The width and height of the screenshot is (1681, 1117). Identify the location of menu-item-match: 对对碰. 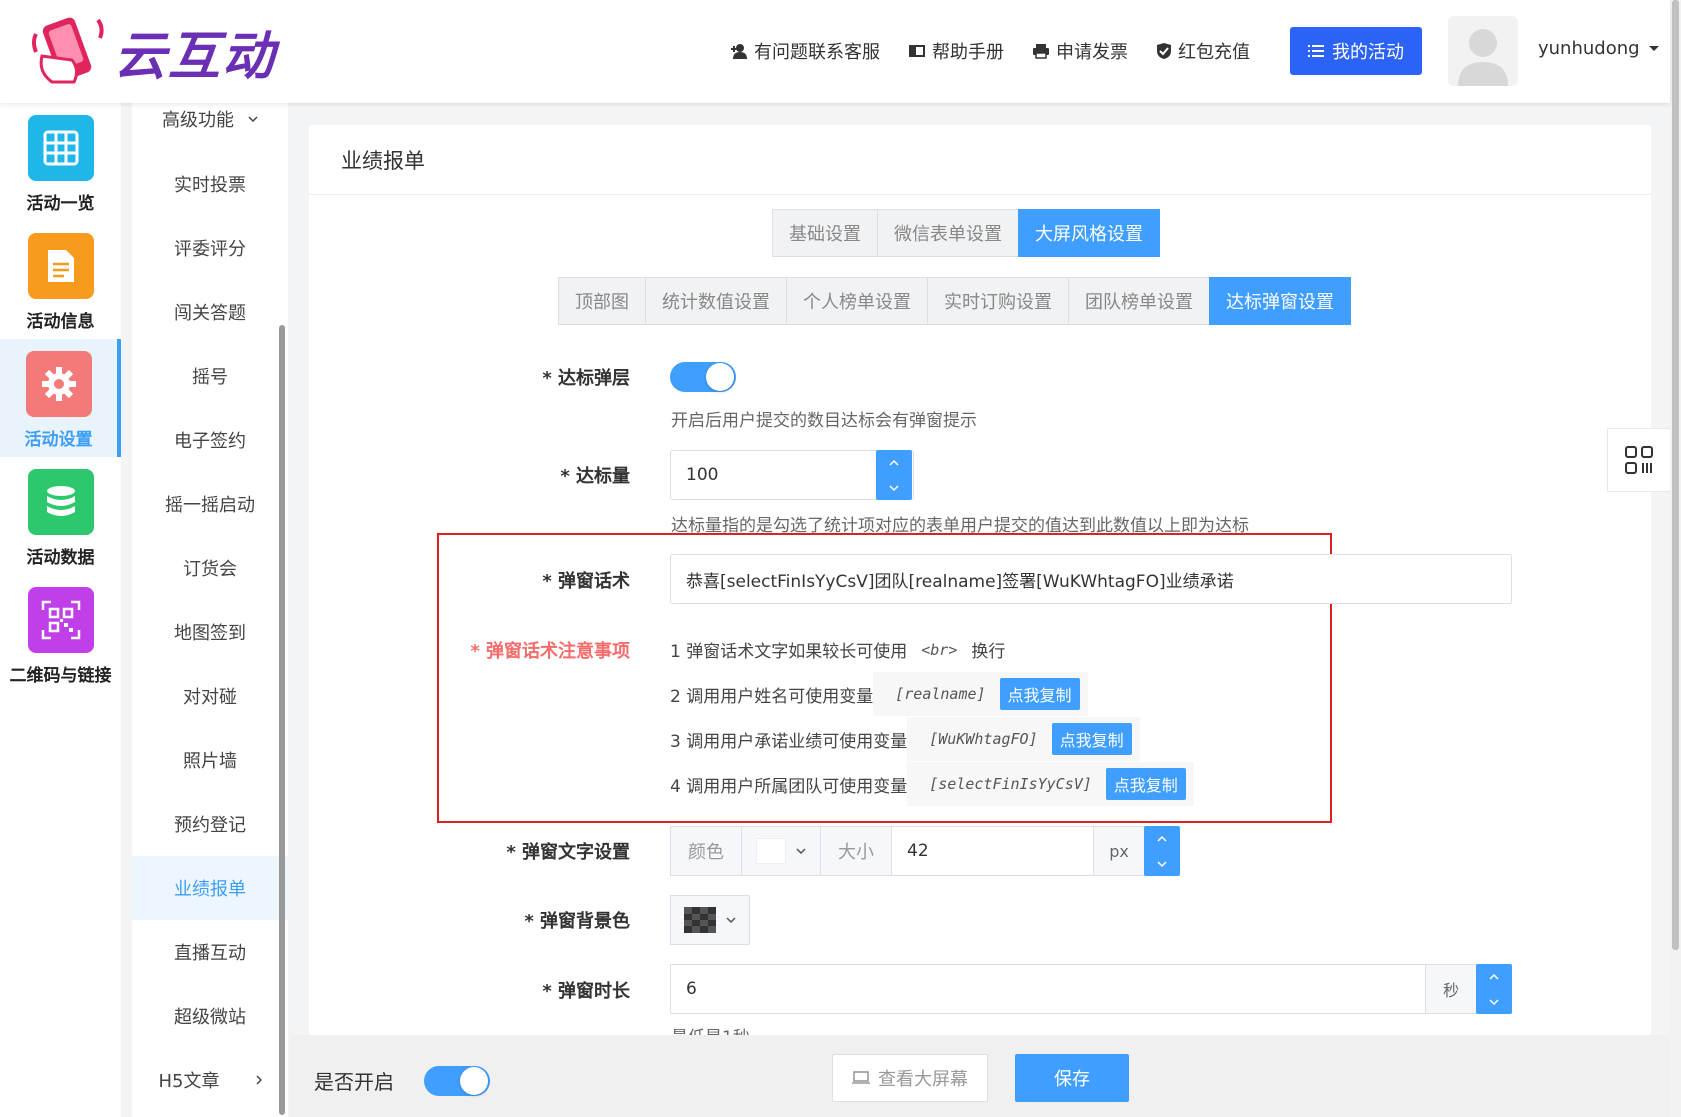
(210, 696).